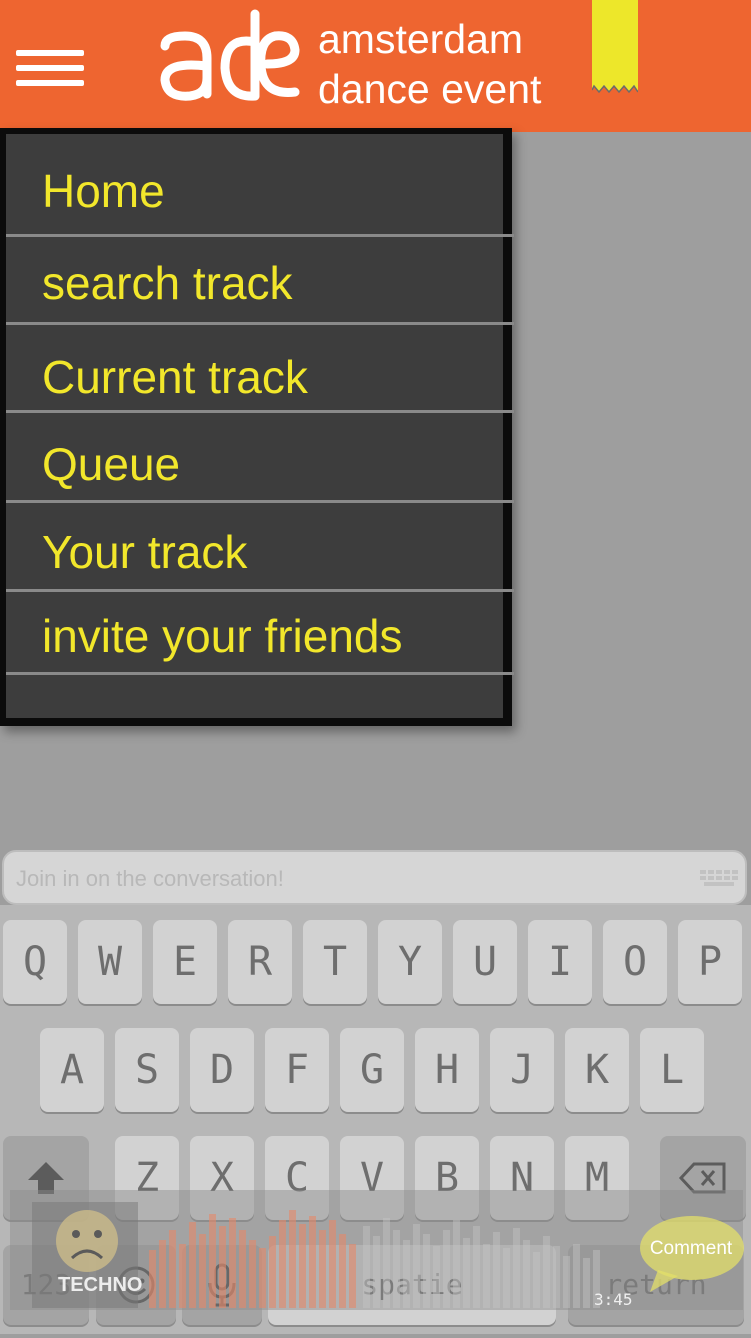 The width and height of the screenshot is (751, 1338). Describe the element at coordinates (100, 1285) in the screenshot. I see `genre-label: TECHNO` at that location.